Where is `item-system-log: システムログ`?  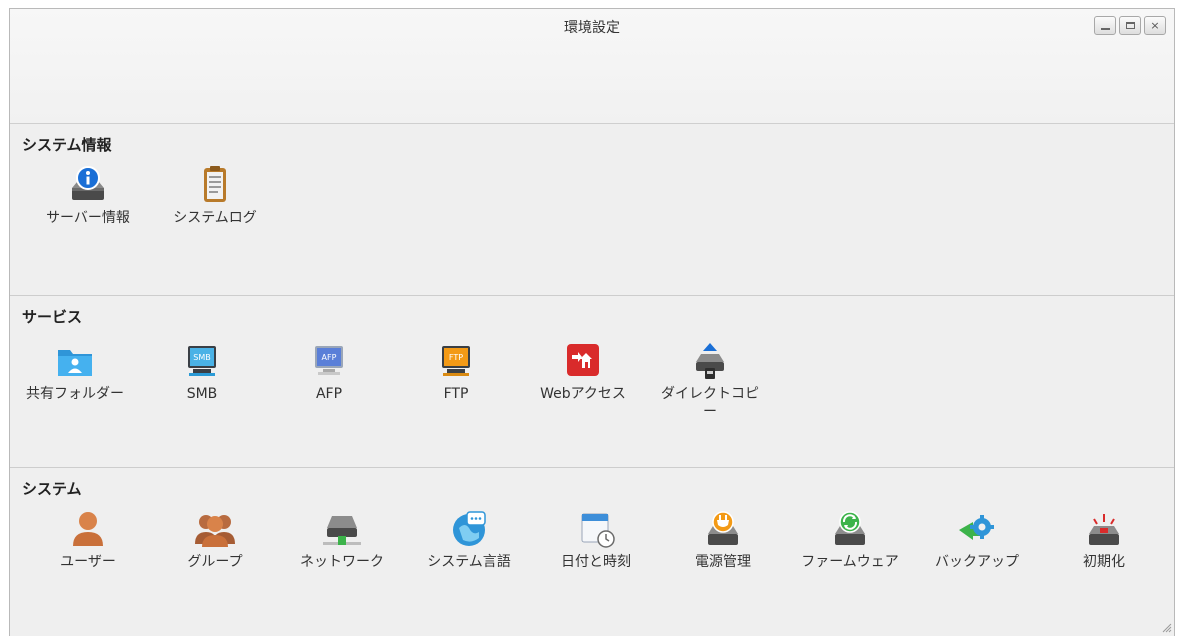
item-system-log: システムログ is located at coordinates (215, 195).